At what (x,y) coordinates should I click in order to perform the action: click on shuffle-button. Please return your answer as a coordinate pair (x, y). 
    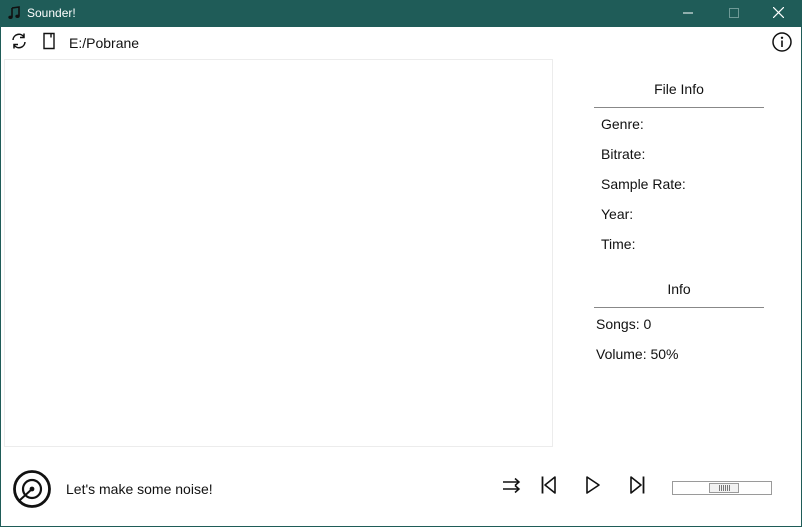
    Looking at the image, I should click on (512, 487).